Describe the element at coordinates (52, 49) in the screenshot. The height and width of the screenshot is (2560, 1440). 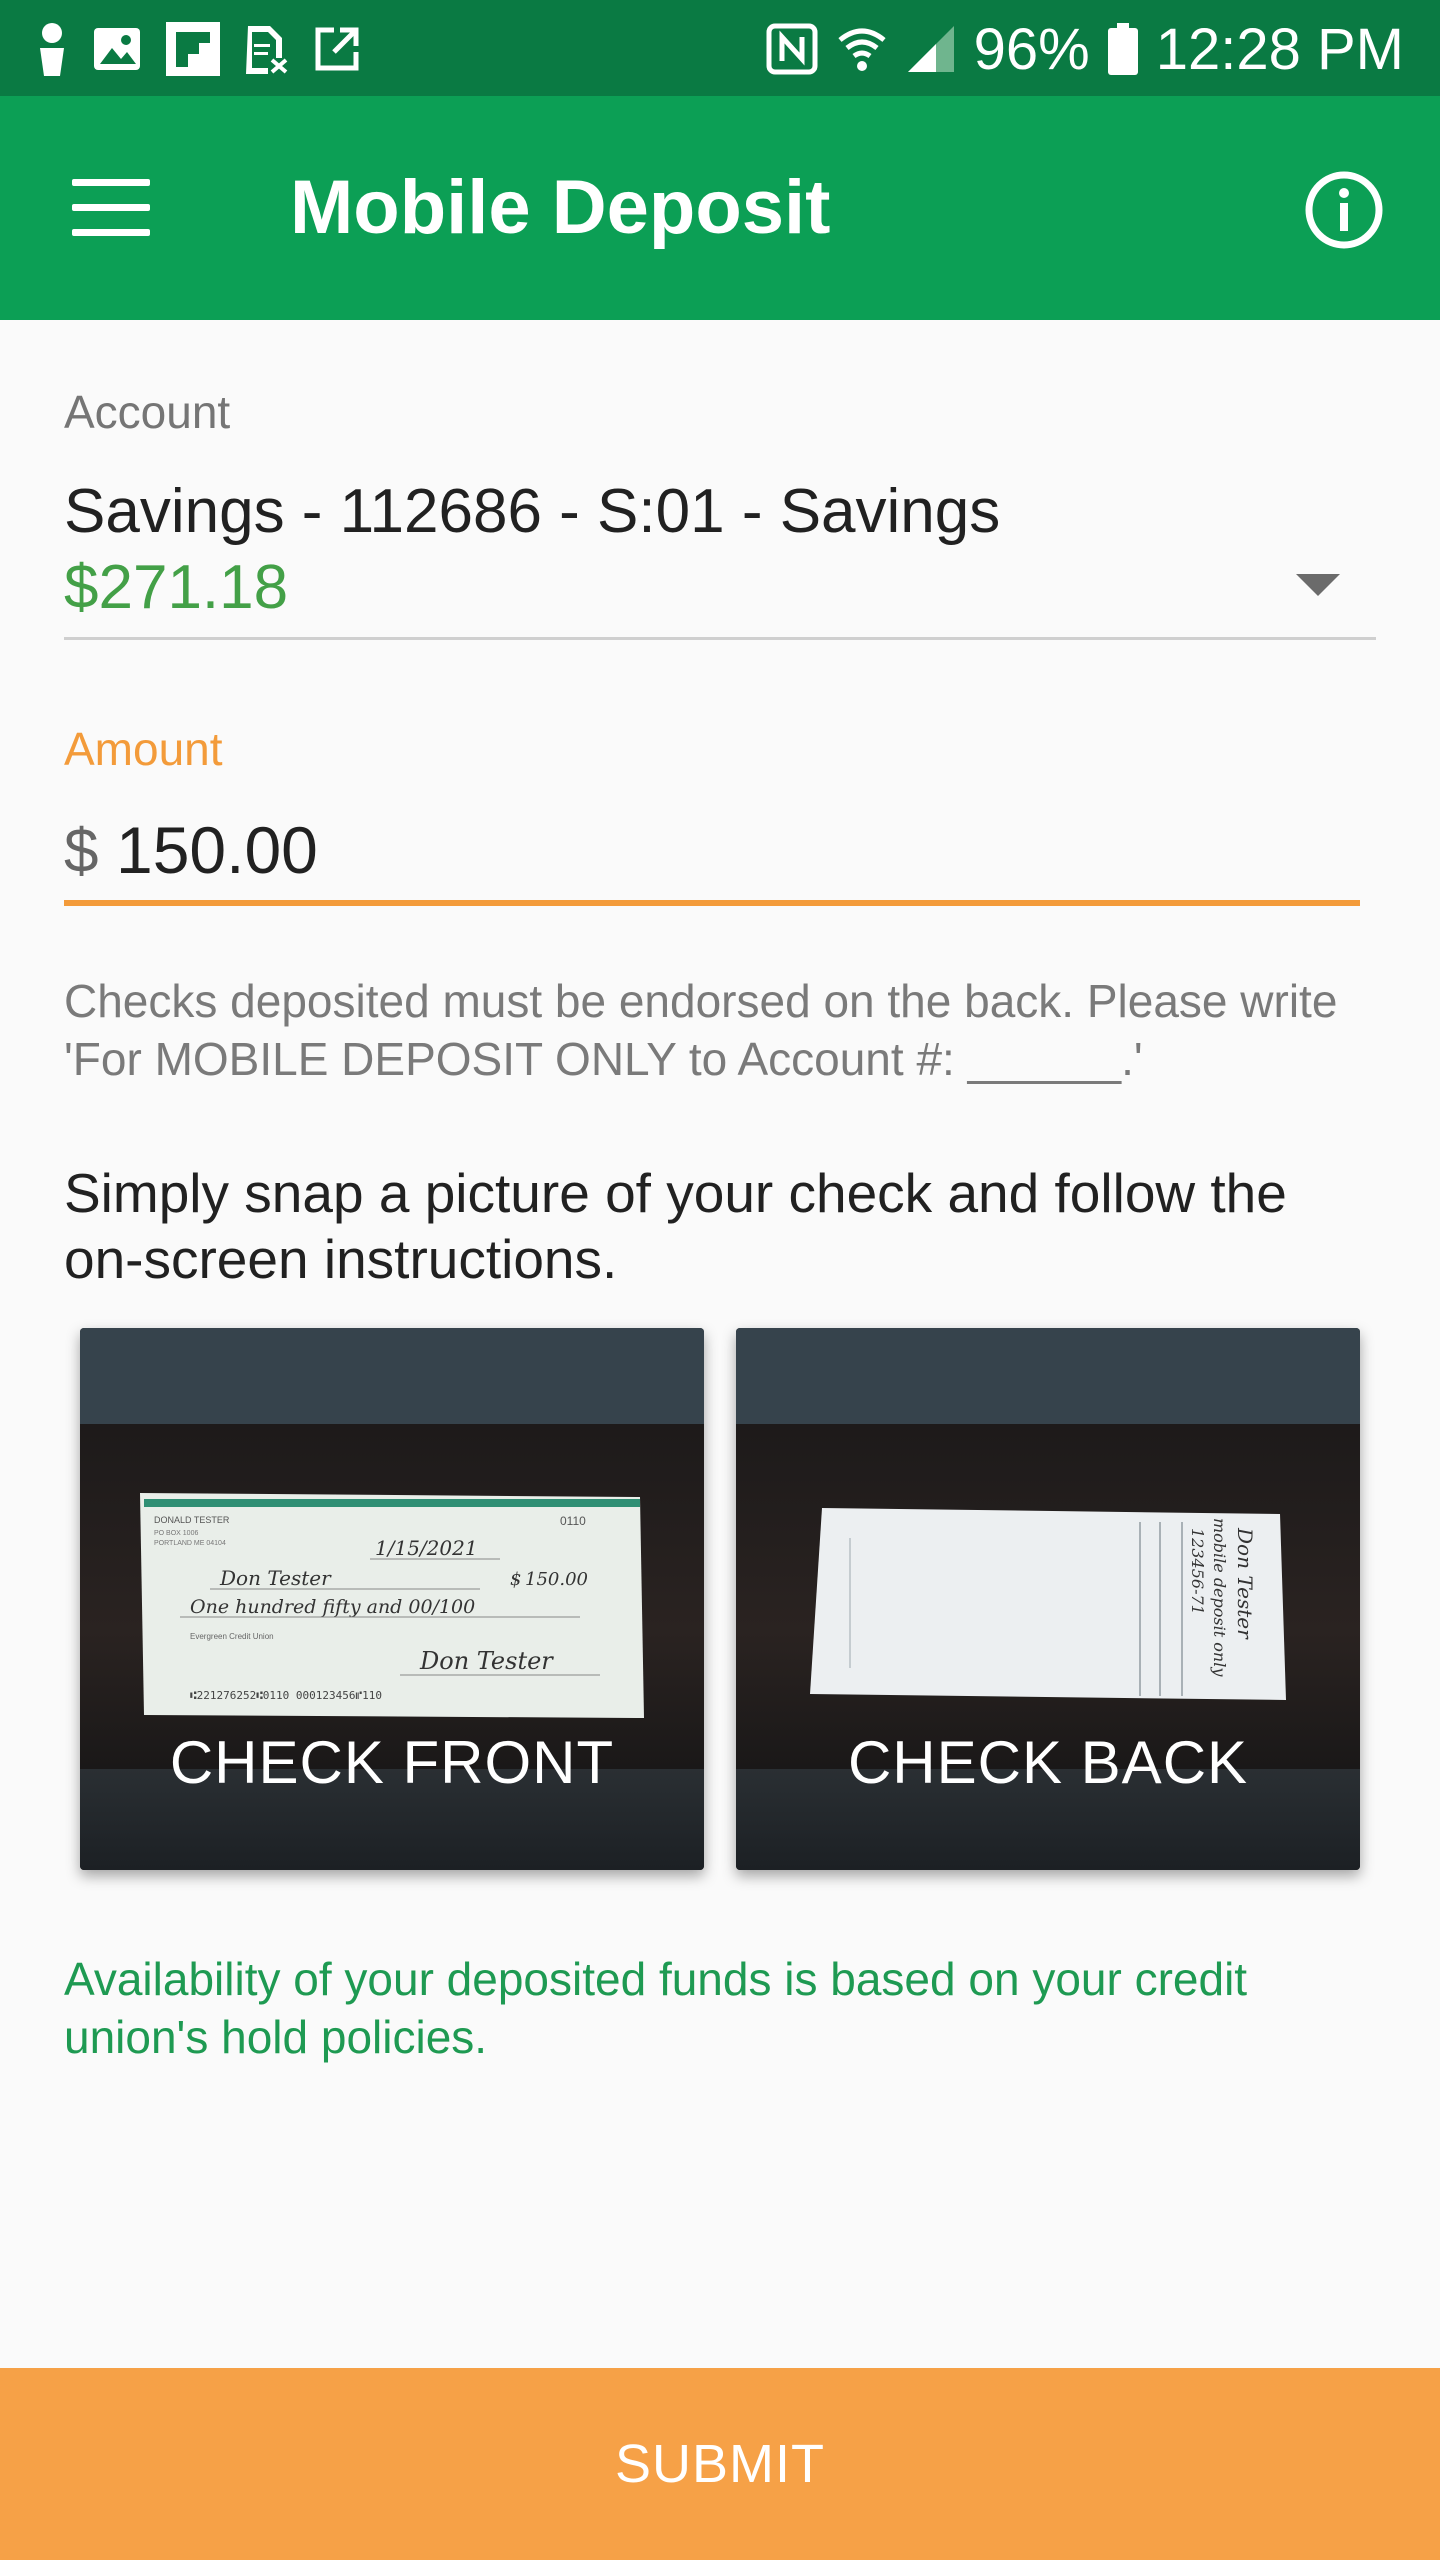
I see `person-icon` at that location.